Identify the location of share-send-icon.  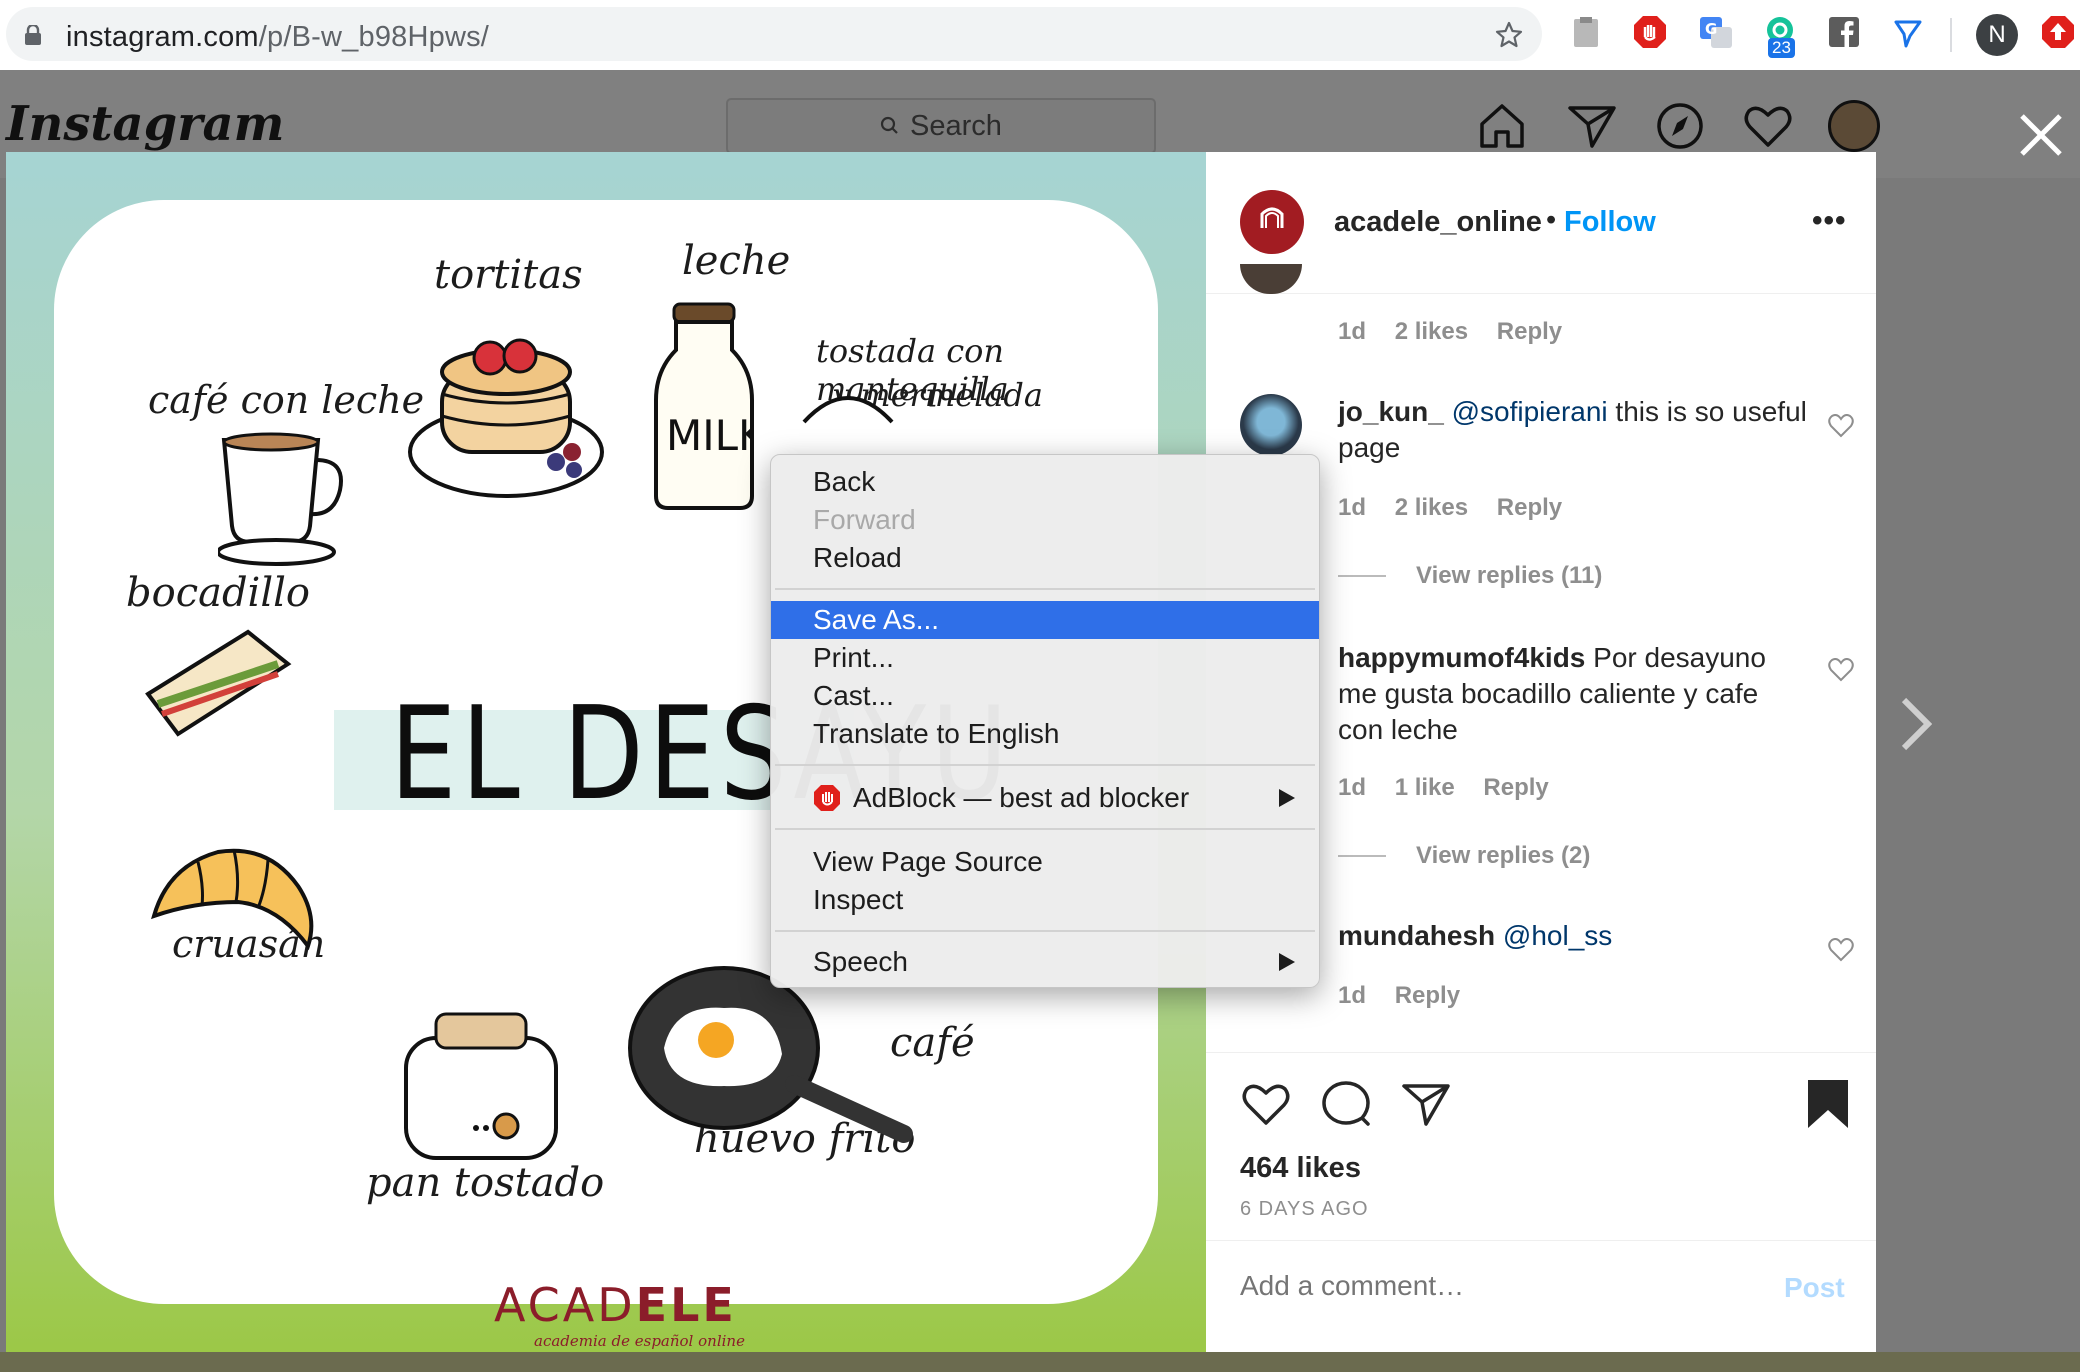
(1426, 1104).